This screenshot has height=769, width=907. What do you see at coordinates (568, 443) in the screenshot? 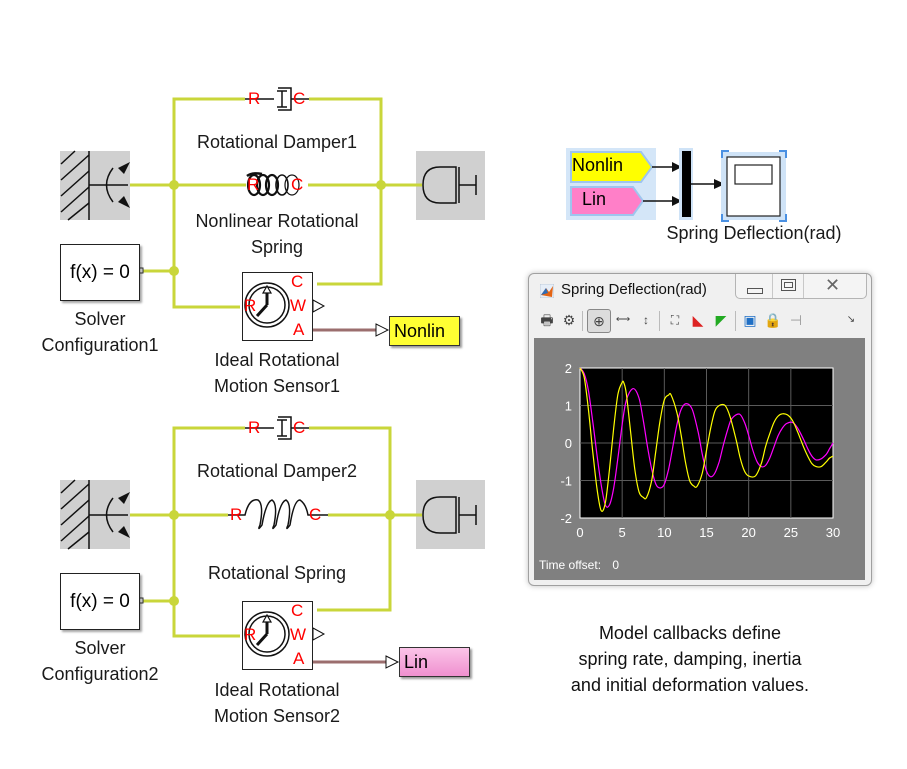
I see `y-tick-label: 0` at bounding box center [568, 443].